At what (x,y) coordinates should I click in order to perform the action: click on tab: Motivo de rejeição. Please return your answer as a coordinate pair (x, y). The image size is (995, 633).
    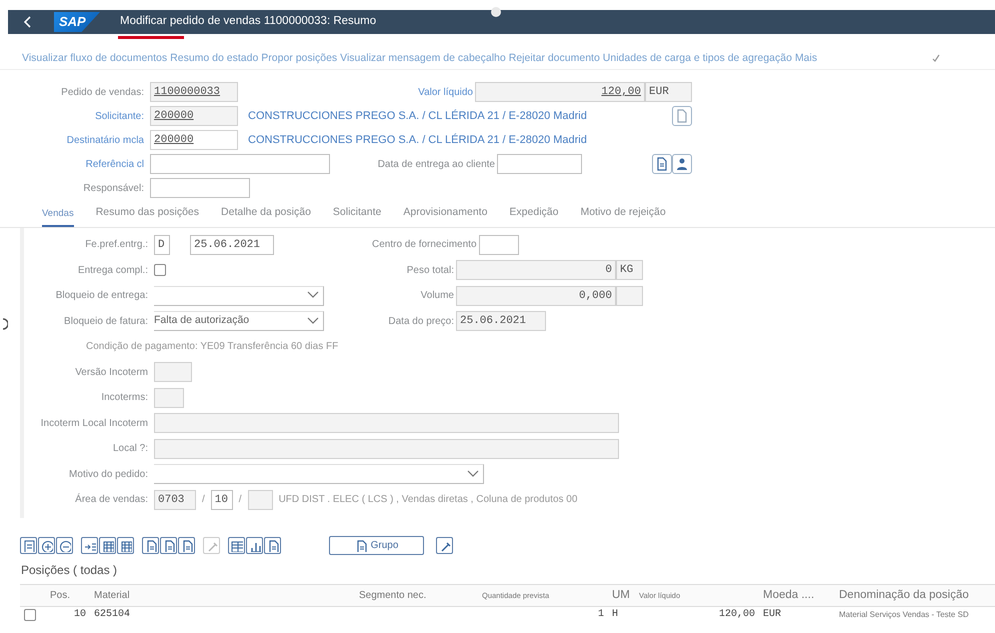
    Looking at the image, I should click on (623, 216).